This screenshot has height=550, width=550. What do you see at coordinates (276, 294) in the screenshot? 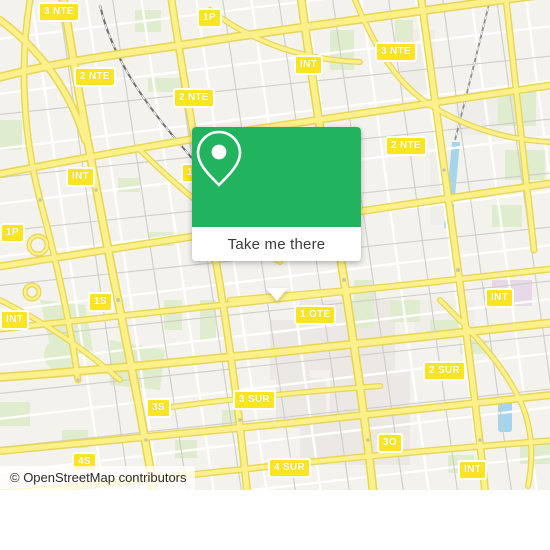
I see `popup-pointer` at bounding box center [276, 294].